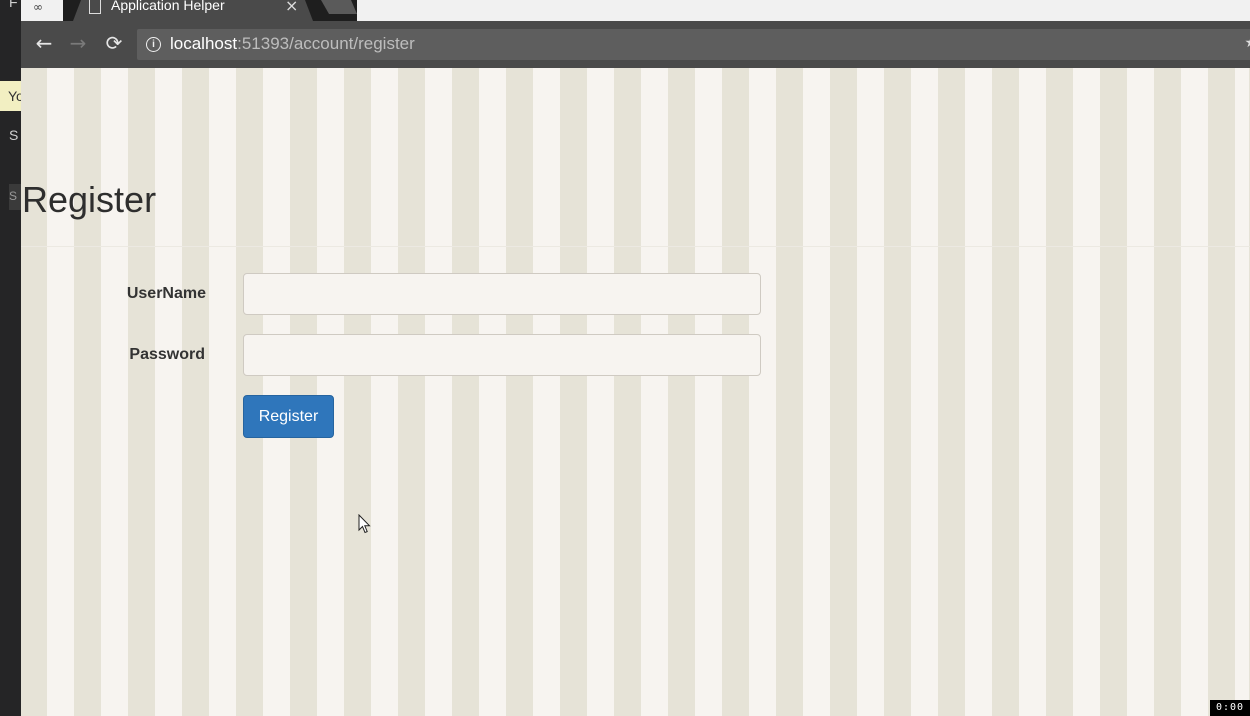 Image resolution: width=1250 pixels, height=716 pixels. I want to click on info-icon: i, so click(153, 44).